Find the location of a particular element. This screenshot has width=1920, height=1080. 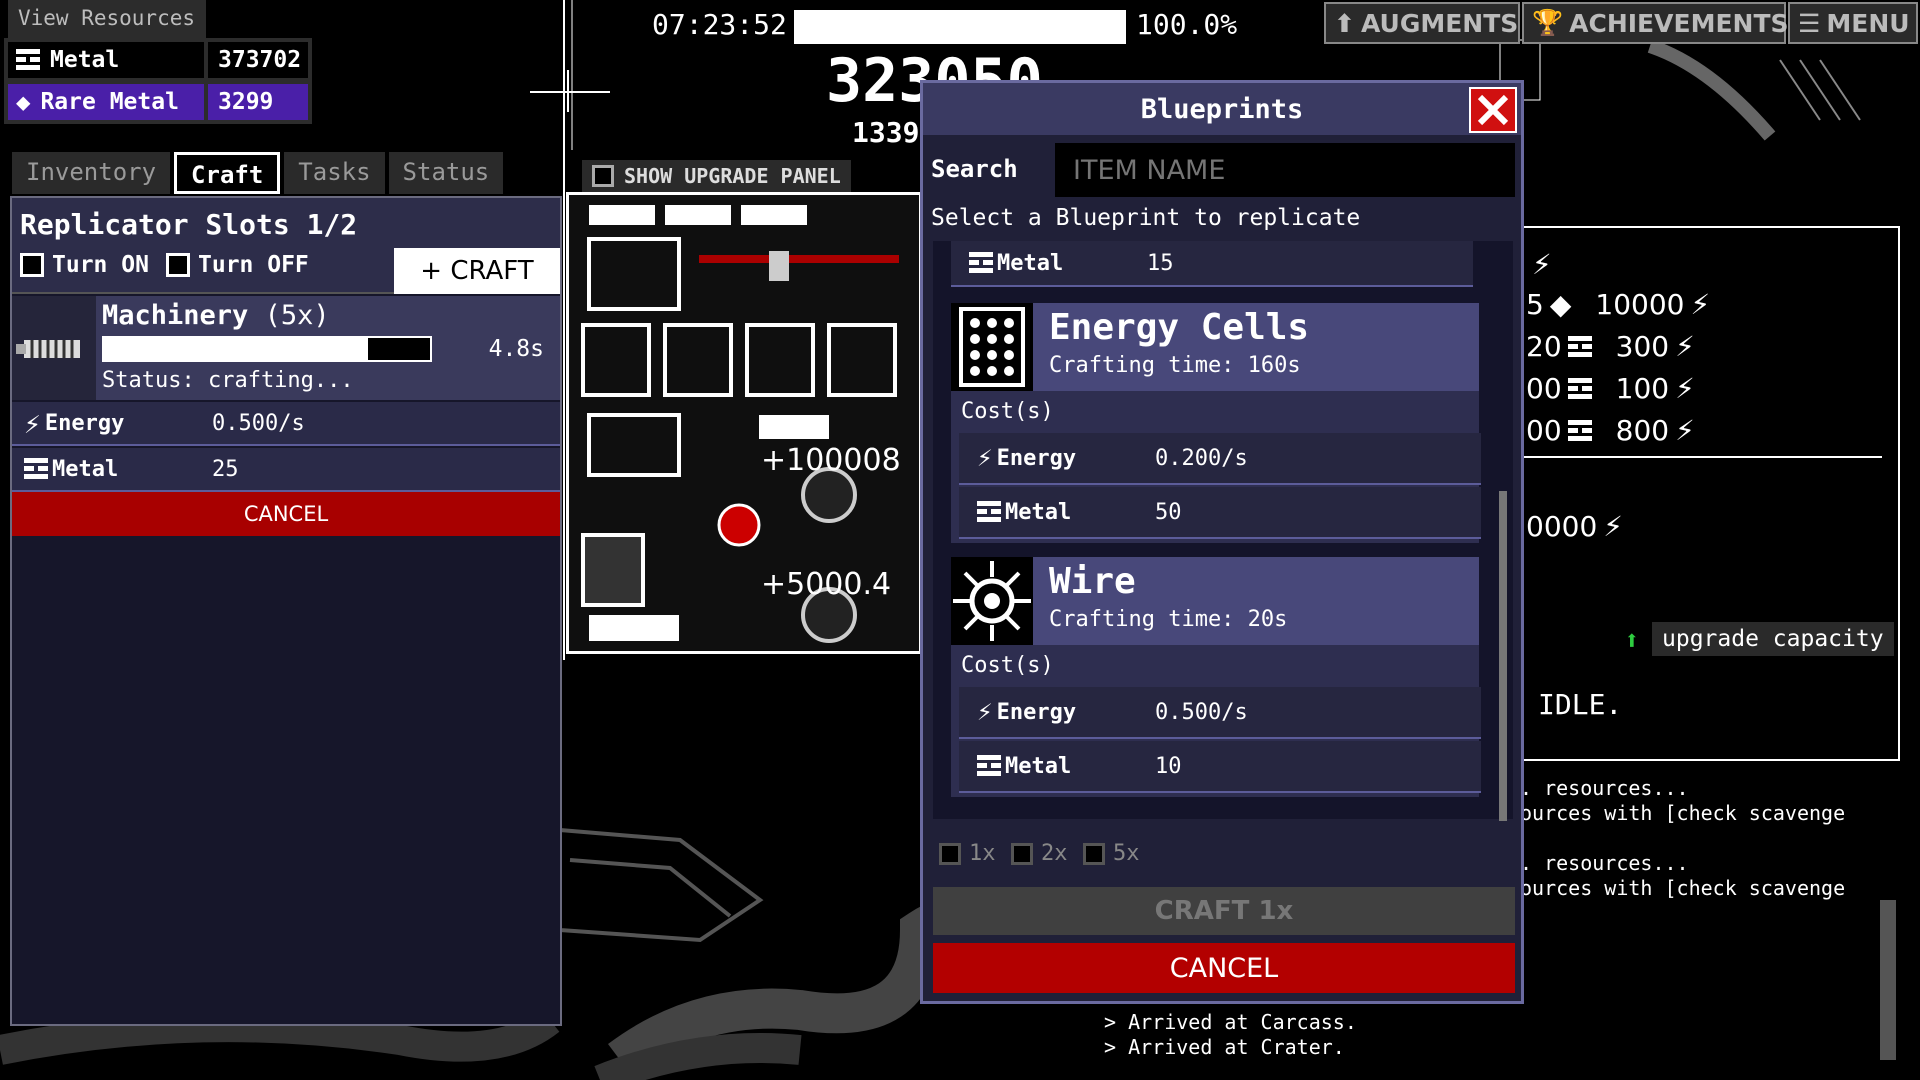

cancel-blueprint-button: CANCEL is located at coordinates (1224, 968).